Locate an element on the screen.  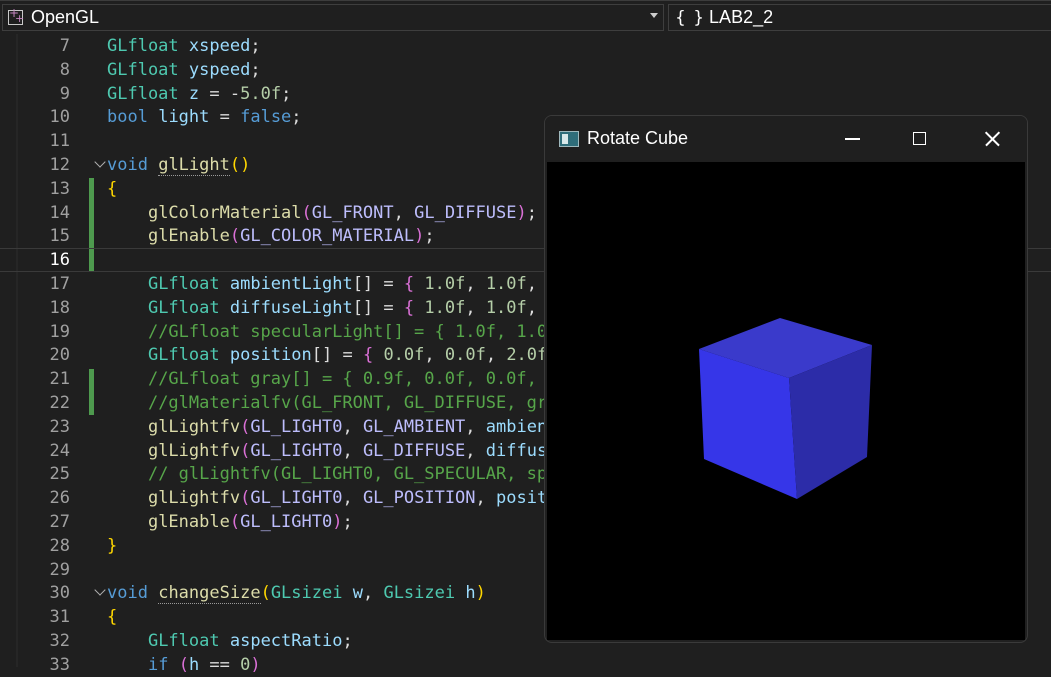
line-number: 12 is located at coordinates (59, 165).